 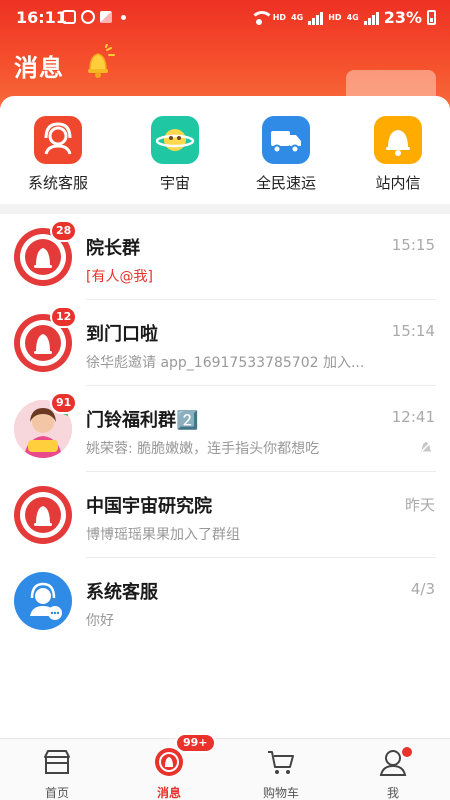 What do you see at coordinates (64, 317) in the screenshot?
I see `unread-badge: 12` at bounding box center [64, 317].